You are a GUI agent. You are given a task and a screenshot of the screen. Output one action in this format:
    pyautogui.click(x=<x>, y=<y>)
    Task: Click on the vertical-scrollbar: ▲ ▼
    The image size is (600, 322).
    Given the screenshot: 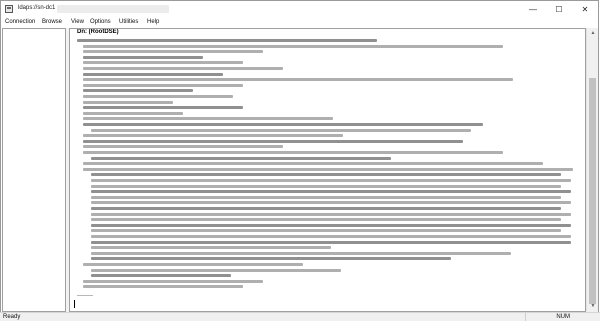 What is the action you would take?
    pyautogui.click(x=592, y=170)
    